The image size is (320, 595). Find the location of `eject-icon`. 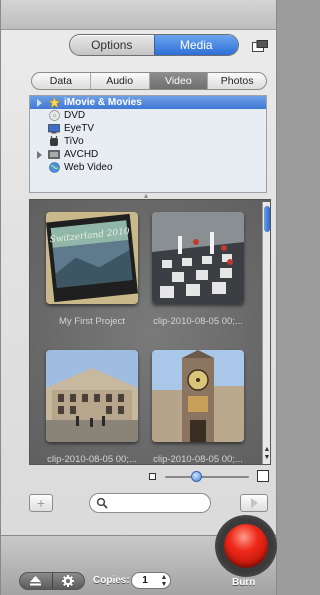

eject-icon is located at coordinates (36, 581).